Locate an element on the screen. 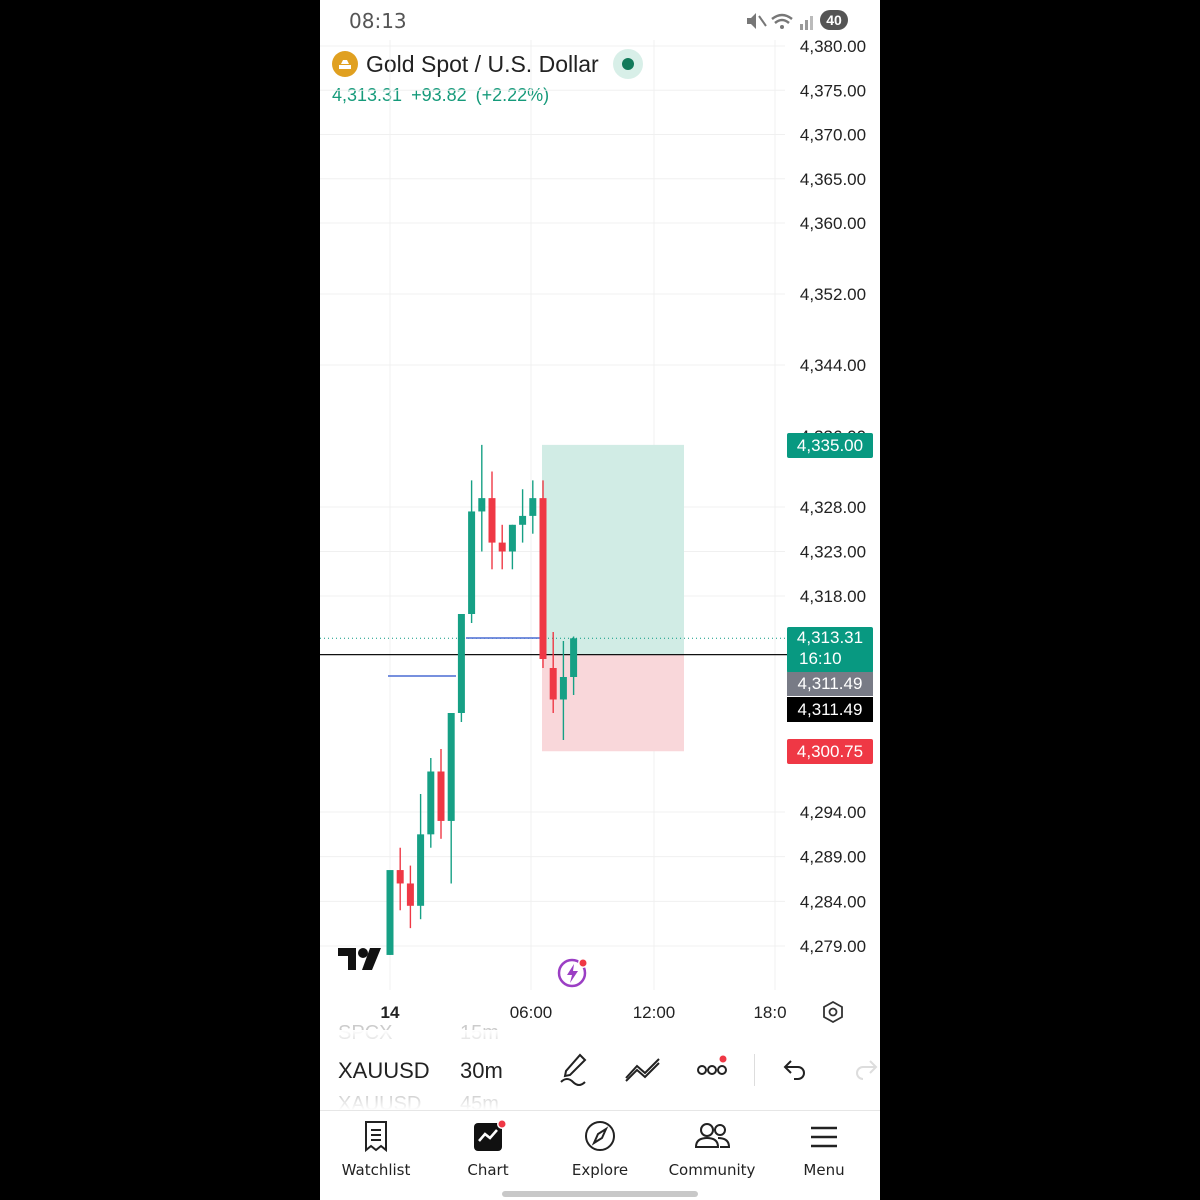  price-axis-label: 4,294.00 is located at coordinates (833, 812).